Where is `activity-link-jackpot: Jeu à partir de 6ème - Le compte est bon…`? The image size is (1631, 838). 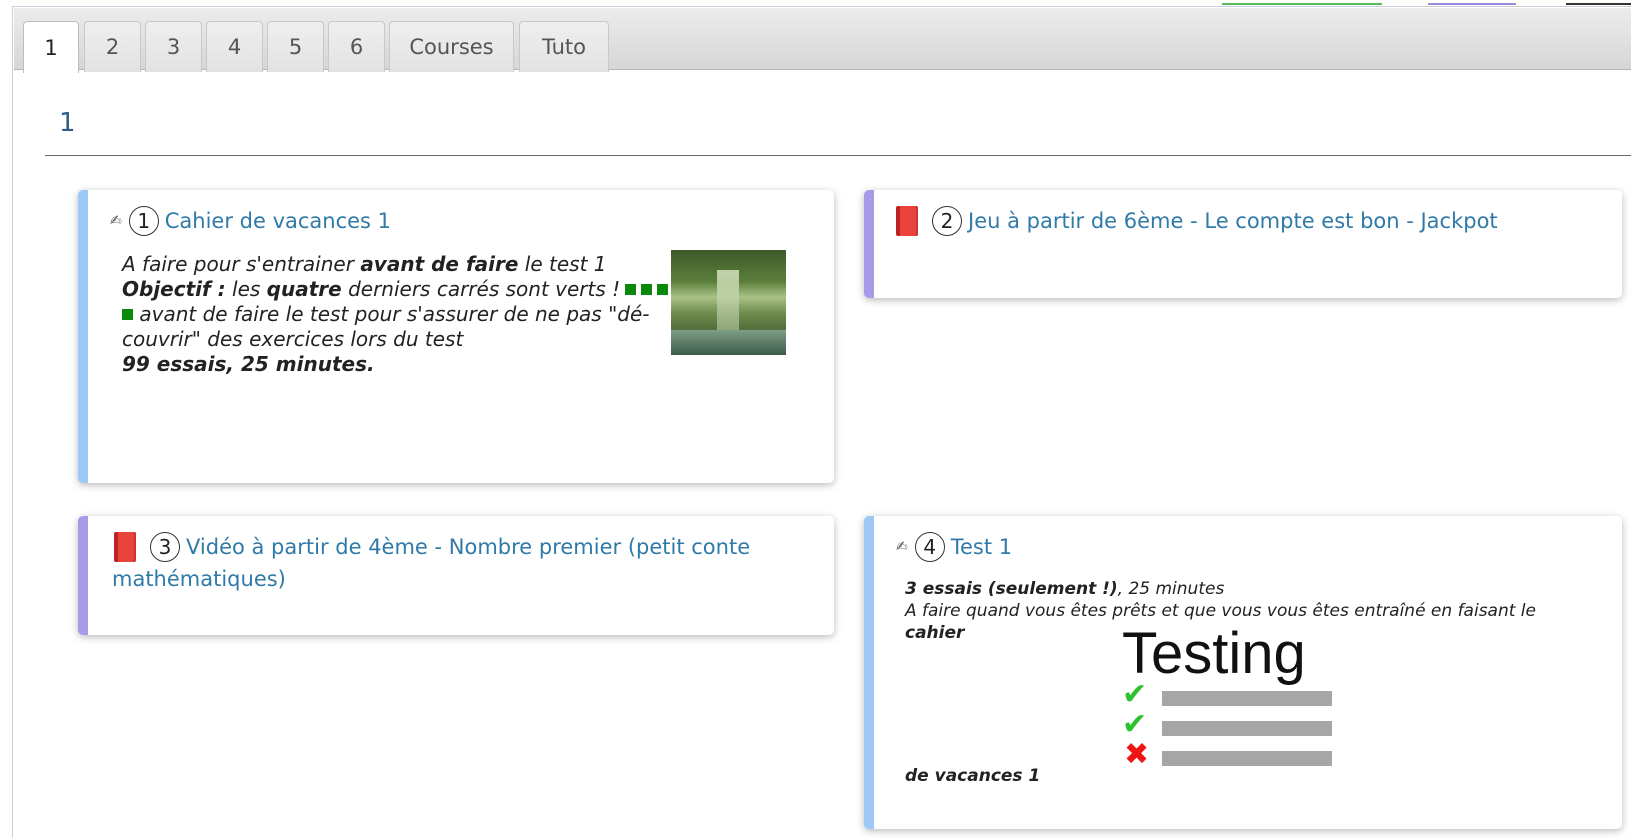 activity-link-jackpot: Jeu à partir de 6ème - Le compte est bon… is located at coordinates (1233, 221).